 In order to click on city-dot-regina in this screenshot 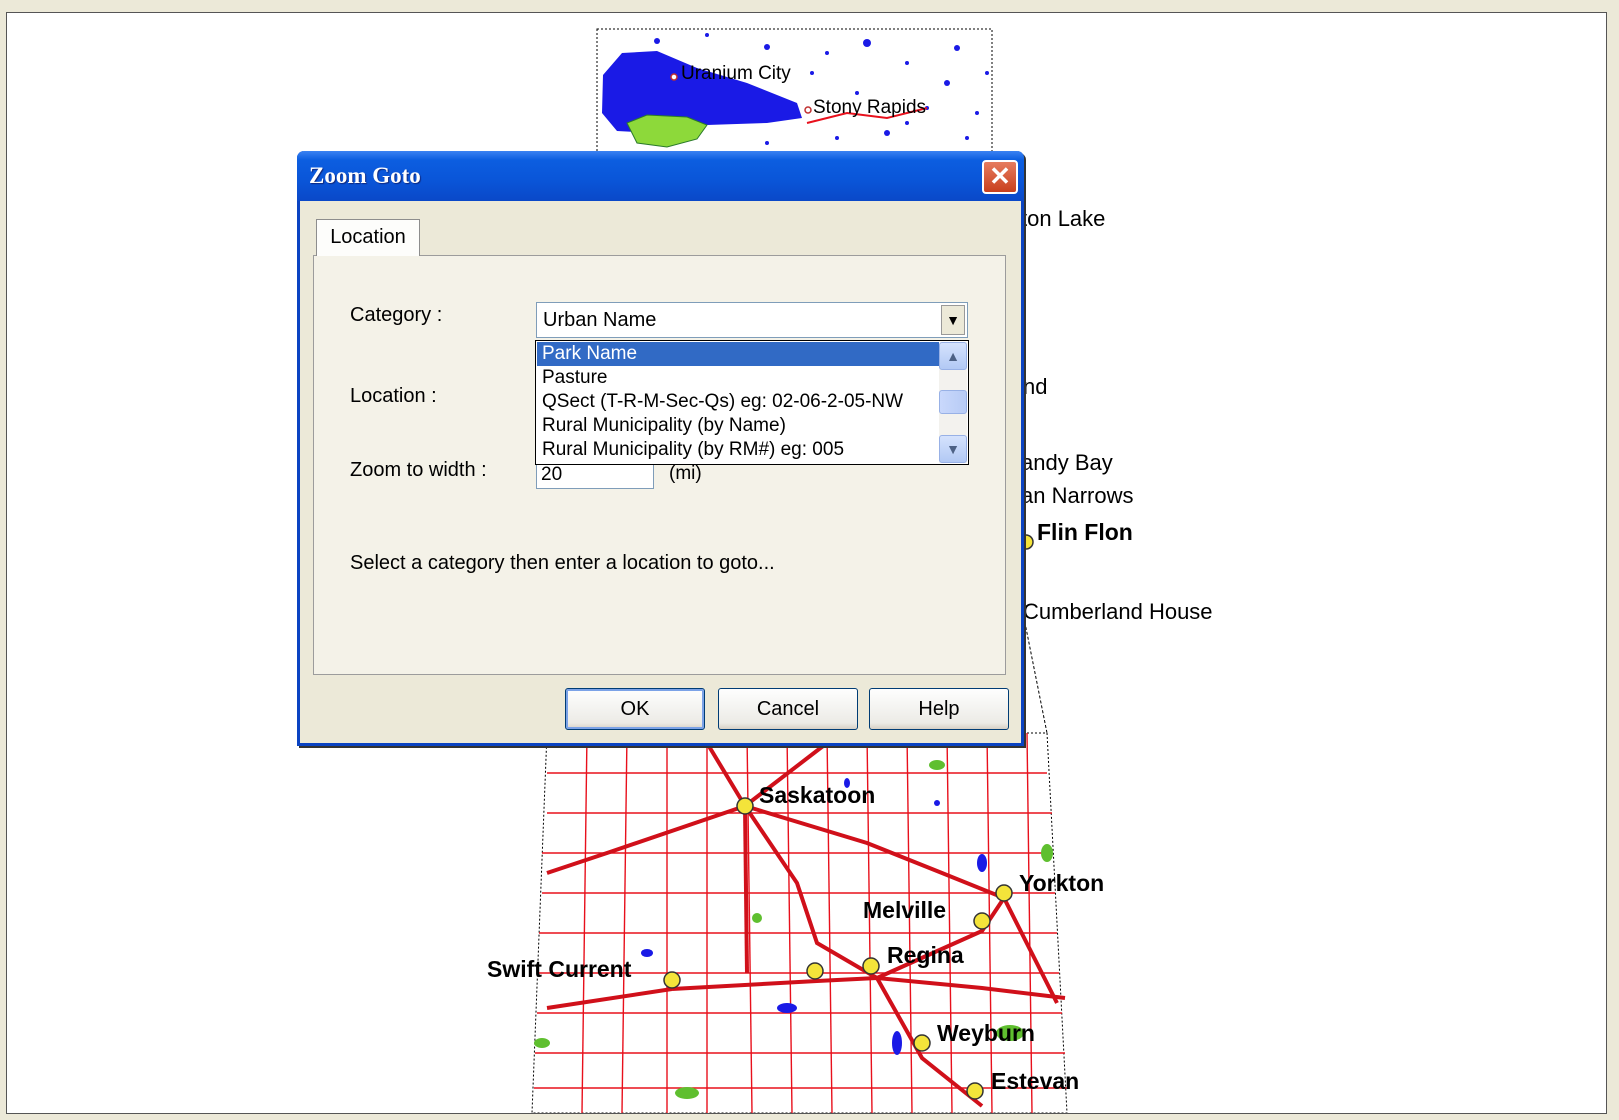, I will do `click(871, 966)`.